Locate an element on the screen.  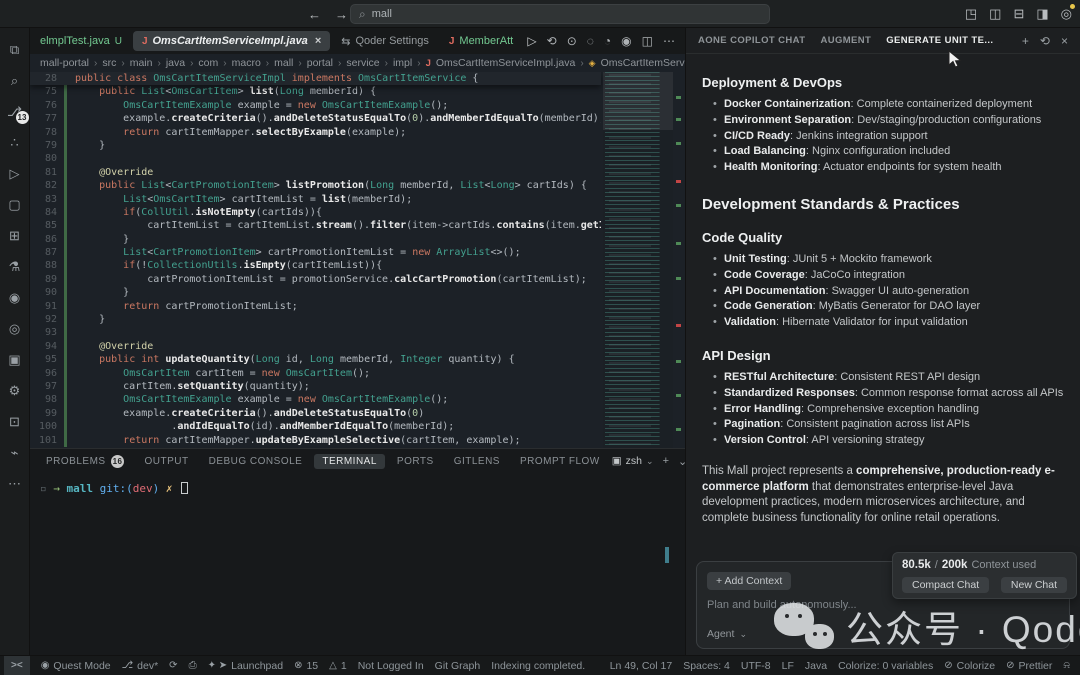
git-graph: Git Graph is located at coordinates (458, 666).